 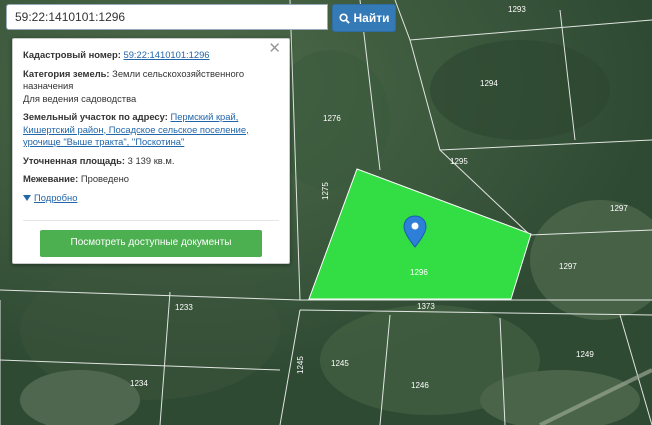 I want to click on cadastral-label: Кадастровый номер:, so click(x=72, y=54).